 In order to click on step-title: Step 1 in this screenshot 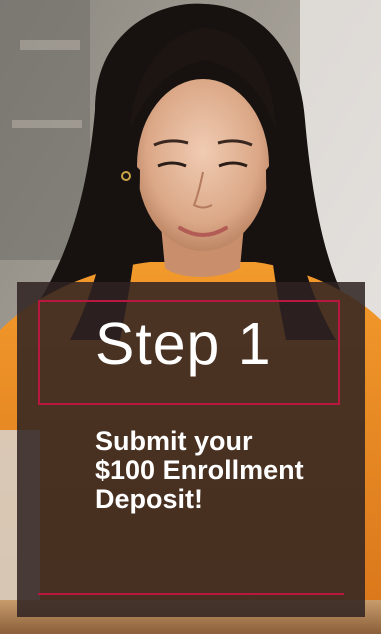, I will do `click(183, 344)`.